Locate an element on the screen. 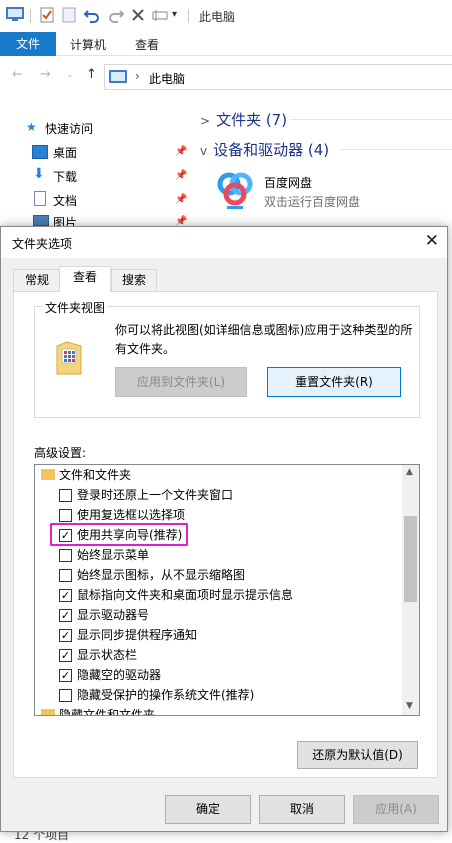 The height and width of the screenshot is (843, 452). dialog-title-bar: 文件夹选项 ✕ is located at coordinates (224, 242).